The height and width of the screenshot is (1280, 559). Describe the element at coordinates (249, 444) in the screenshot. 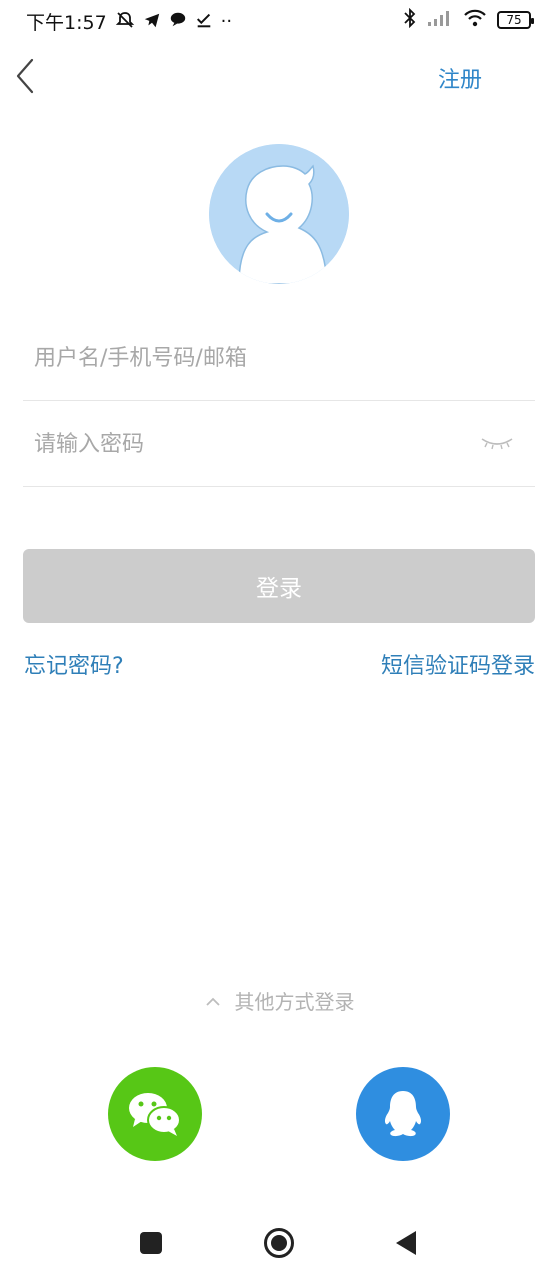

I see `password-input` at that location.